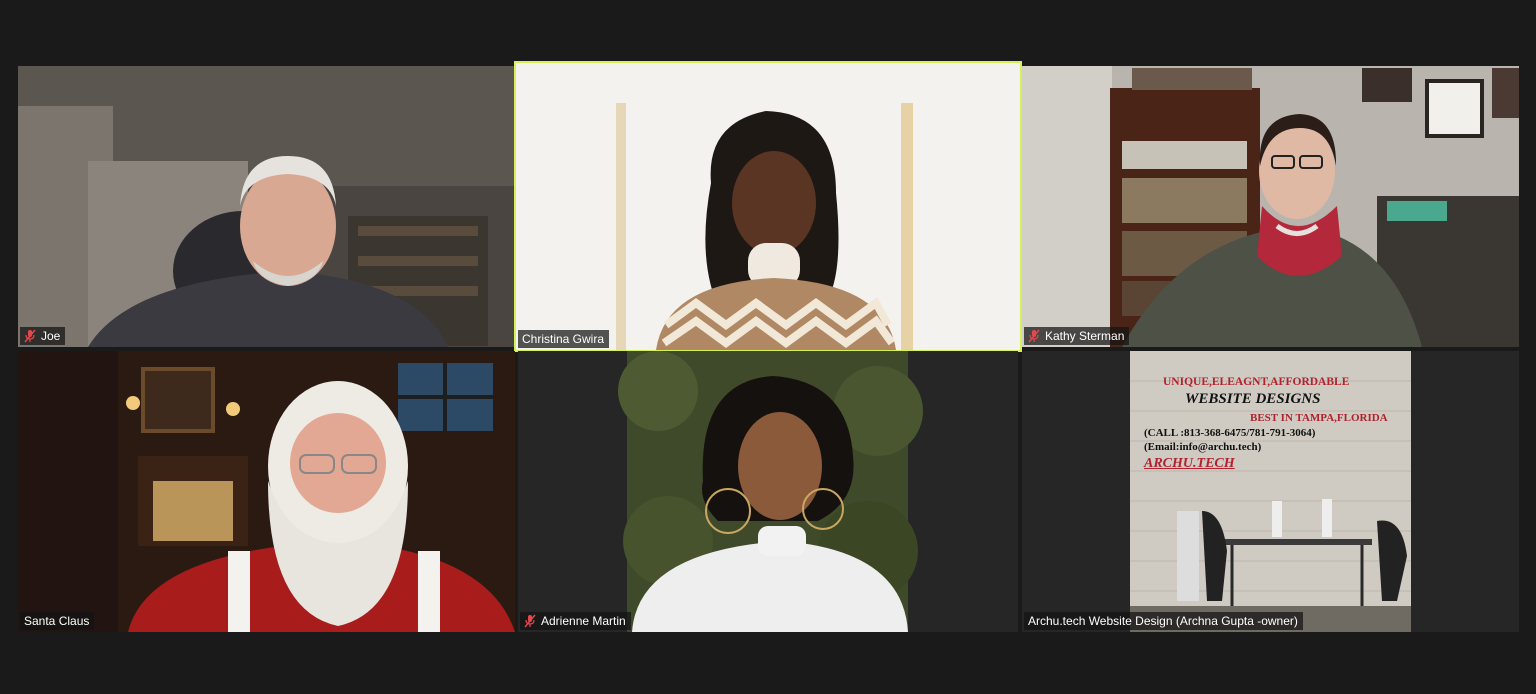 The width and height of the screenshot is (1536, 694). Describe the element at coordinates (1253, 399) in the screenshot. I see `ad-line-2: WEBSITE DESIGNS` at that location.